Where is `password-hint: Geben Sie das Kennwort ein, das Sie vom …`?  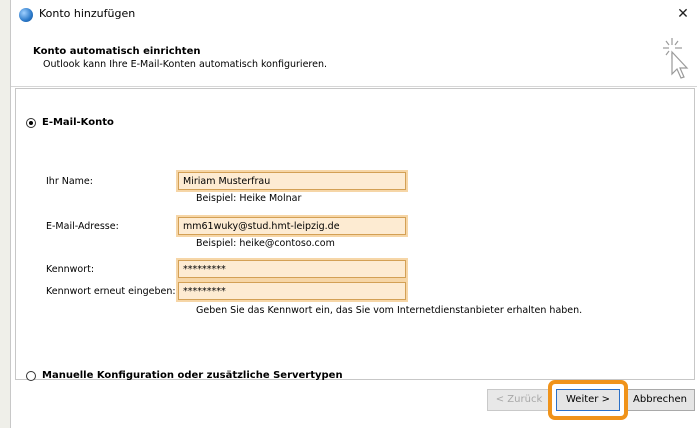
password-hint: Geben Sie das Kennwort ein, das Sie vom … is located at coordinates (389, 310).